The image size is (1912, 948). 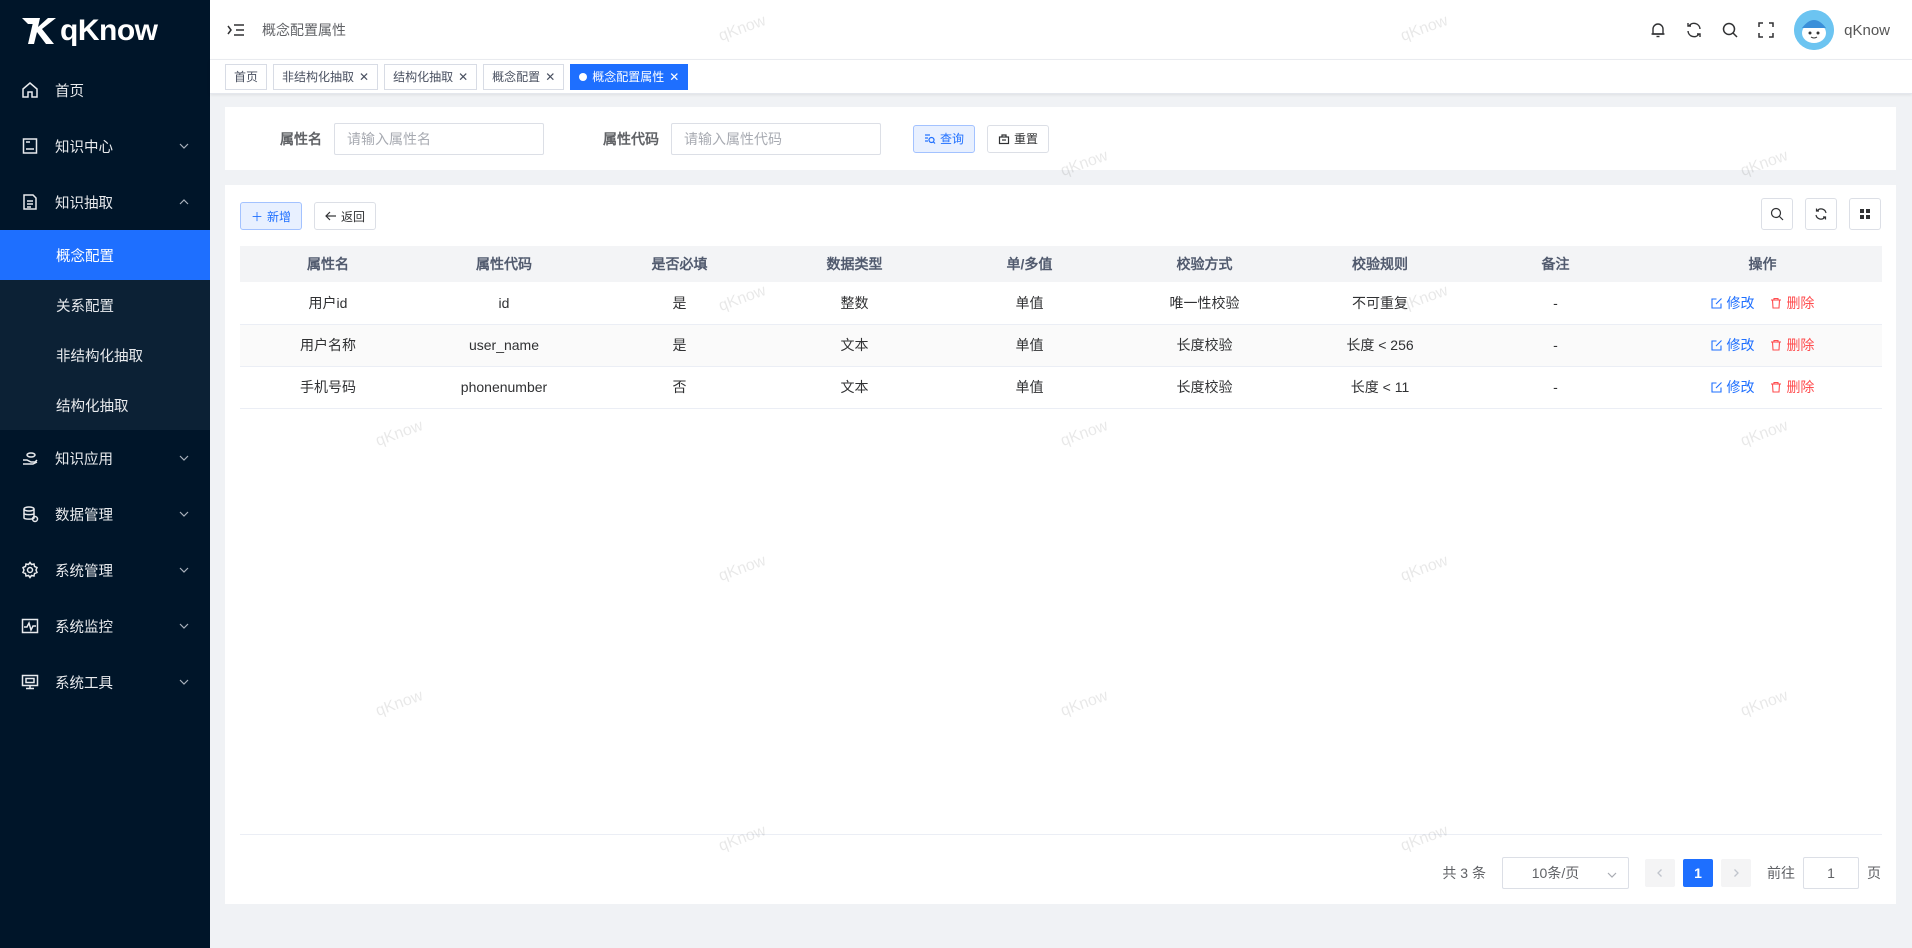 What do you see at coordinates (236, 30) in the screenshot?
I see `collapse-menu-icon` at bounding box center [236, 30].